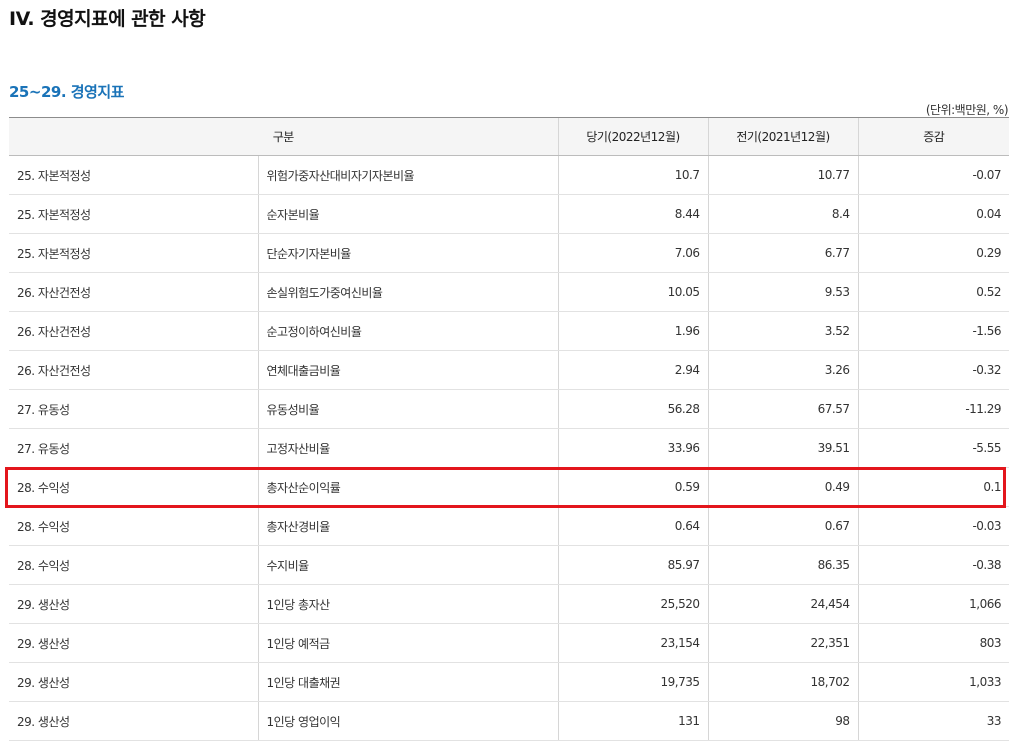 This screenshot has width=1022, height=752. What do you see at coordinates (407, 643) in the screenshot?
I see `cell-item: 1인당 예적금` at bounding box center [407, 643].